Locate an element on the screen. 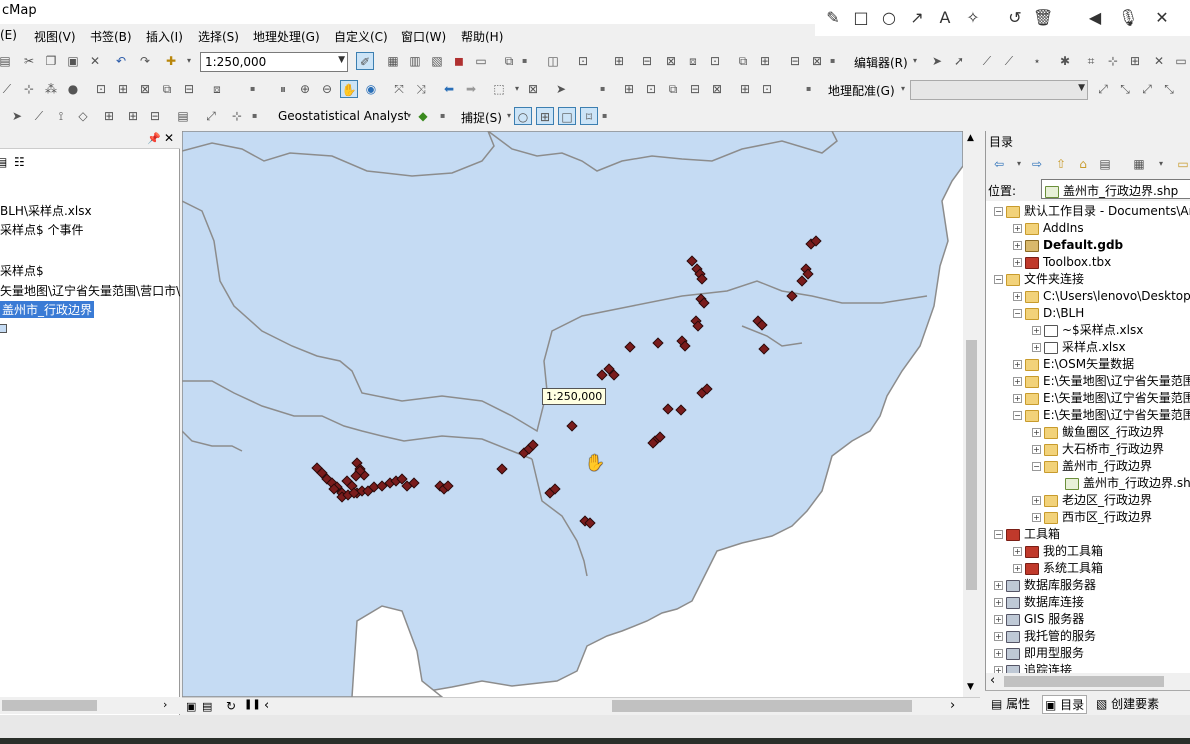 The height and width of the screenshot is (744, 1190). list-by-source-icon: ☷ is located at coordinates (19, 162).